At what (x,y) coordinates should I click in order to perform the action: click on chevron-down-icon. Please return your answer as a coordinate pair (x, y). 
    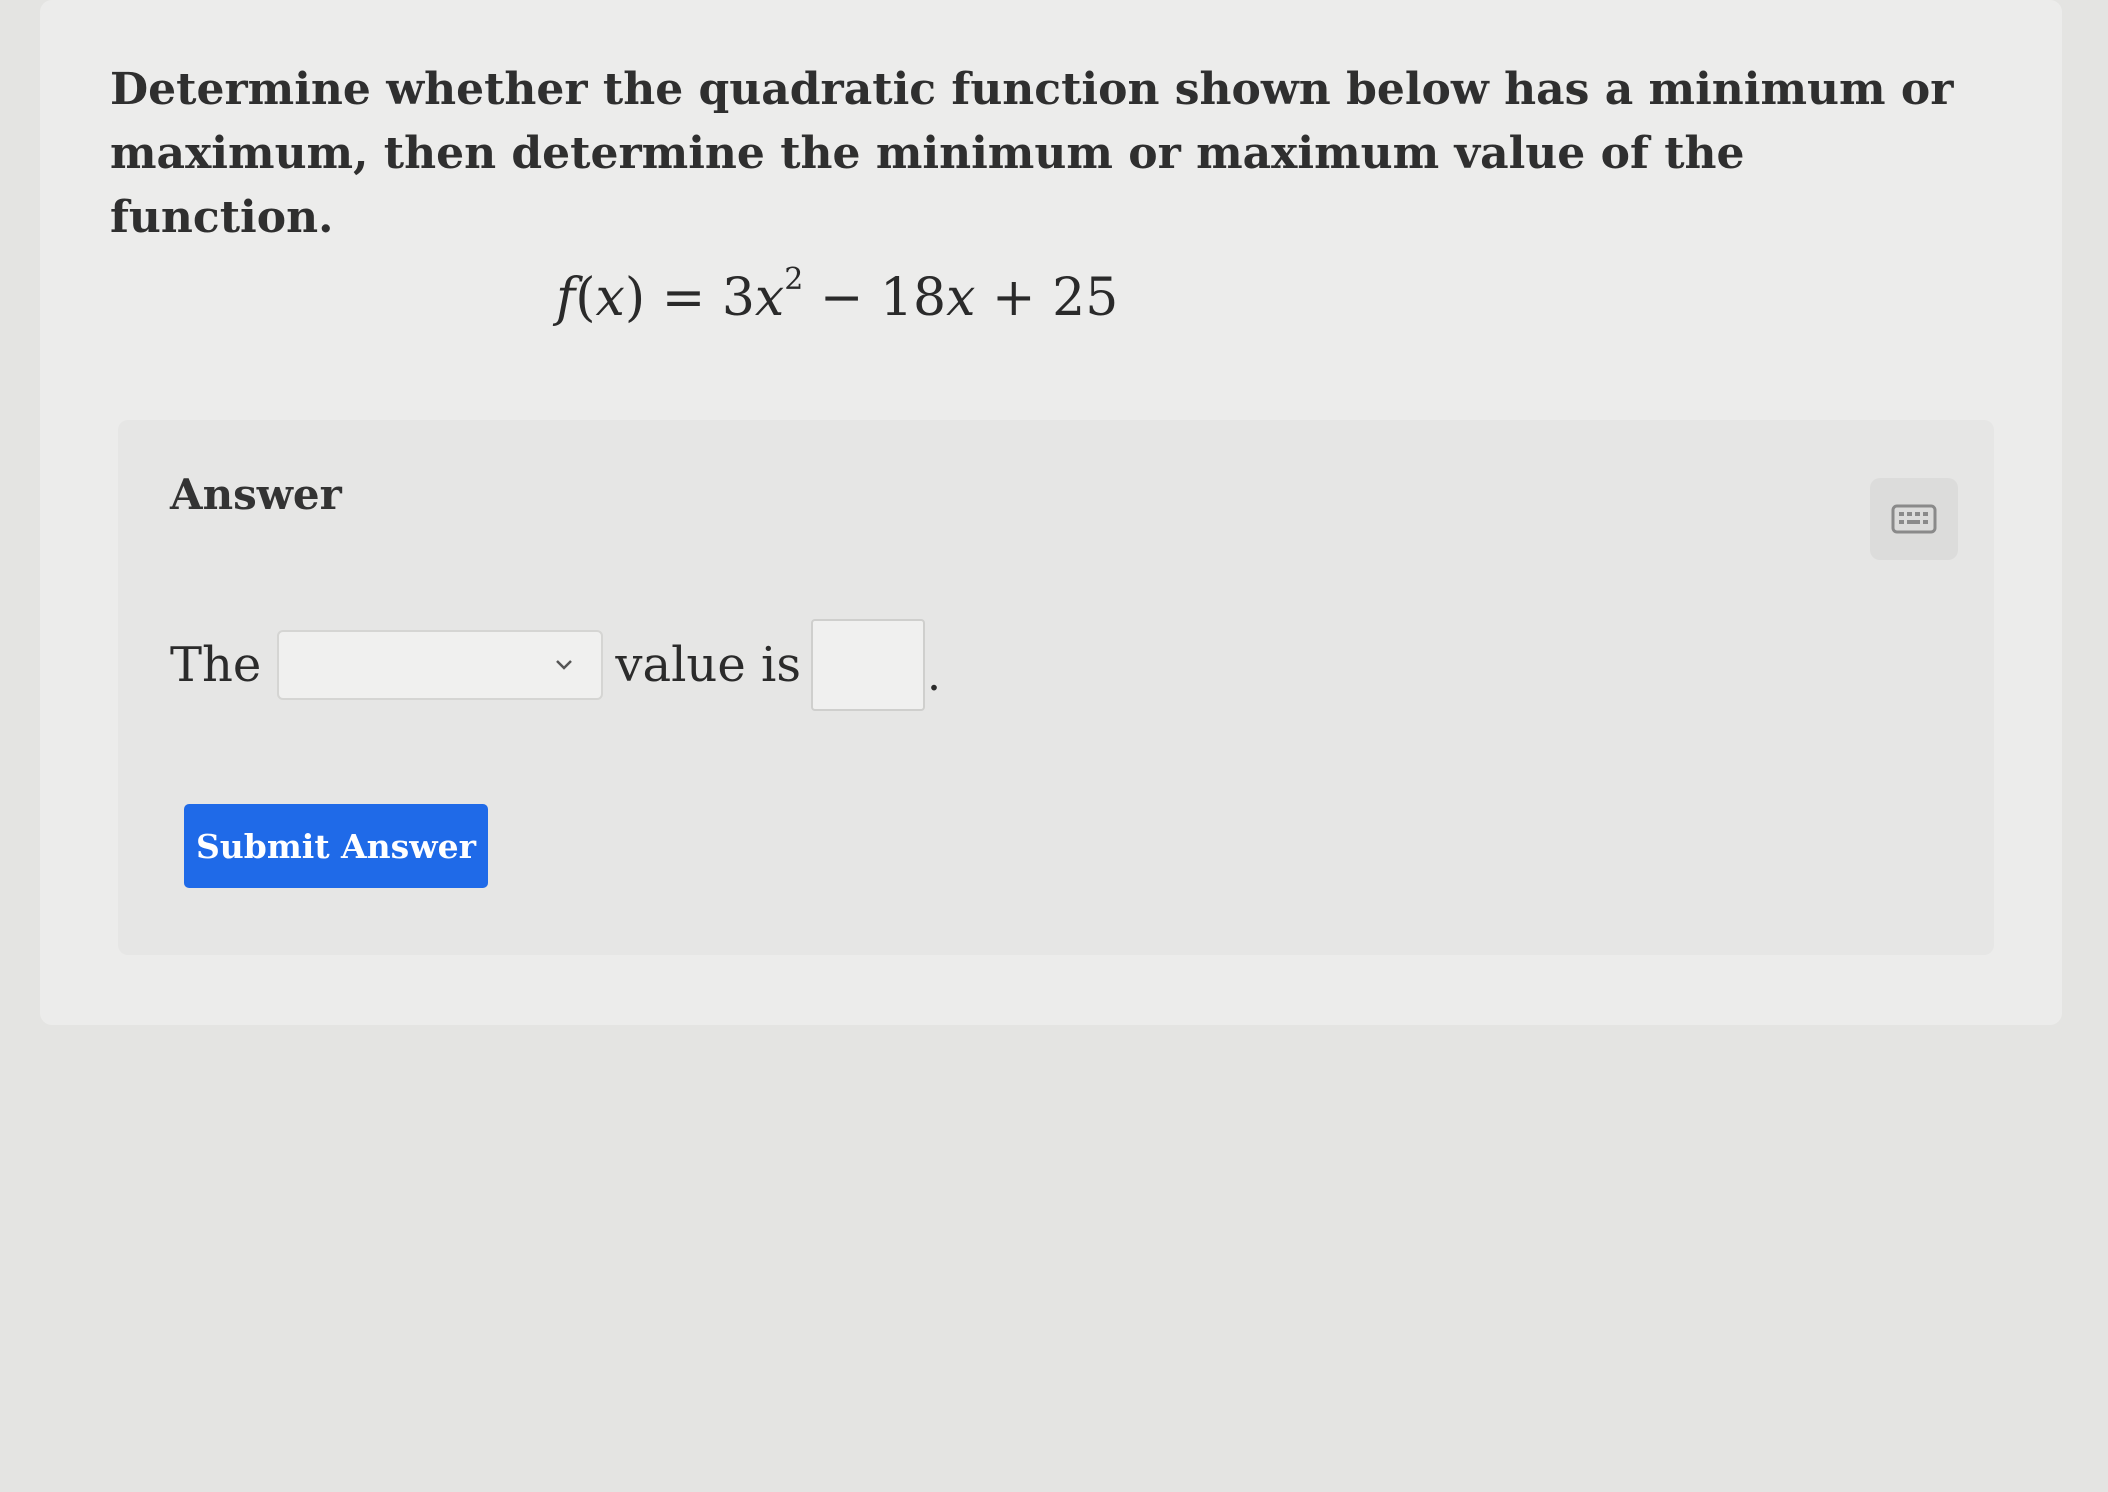
    Looking at the image, I should click on (564, 665).